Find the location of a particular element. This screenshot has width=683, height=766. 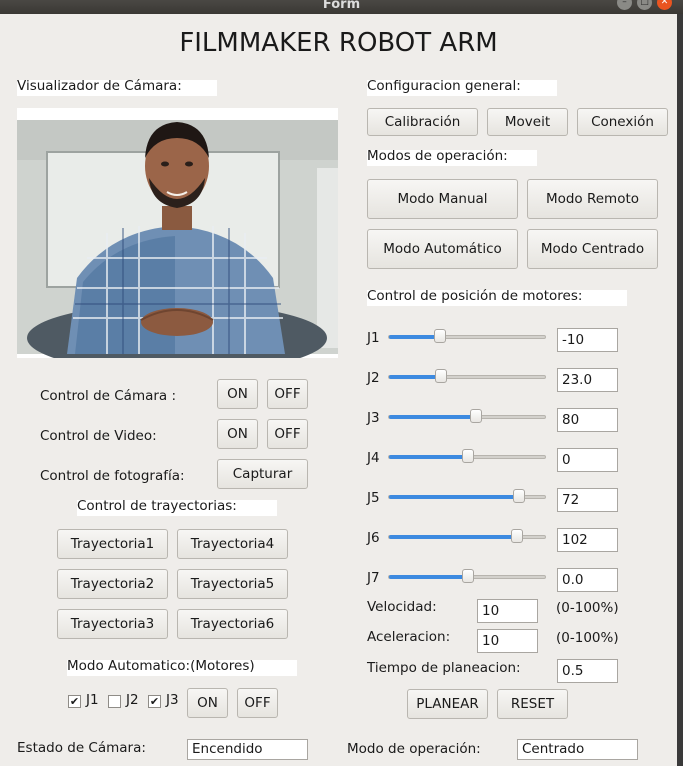

auto-on-button: ON is located at coordinates (207, 703).